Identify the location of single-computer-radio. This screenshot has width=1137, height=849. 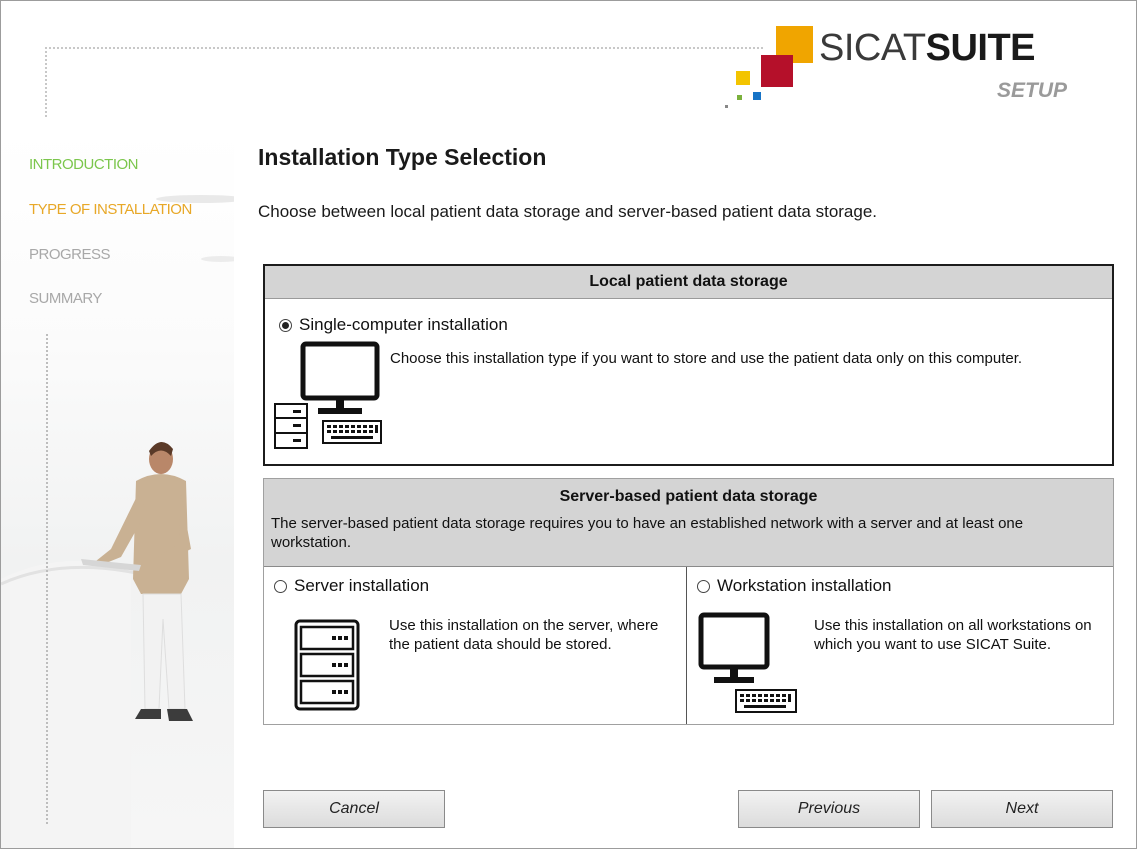
(285, 325).